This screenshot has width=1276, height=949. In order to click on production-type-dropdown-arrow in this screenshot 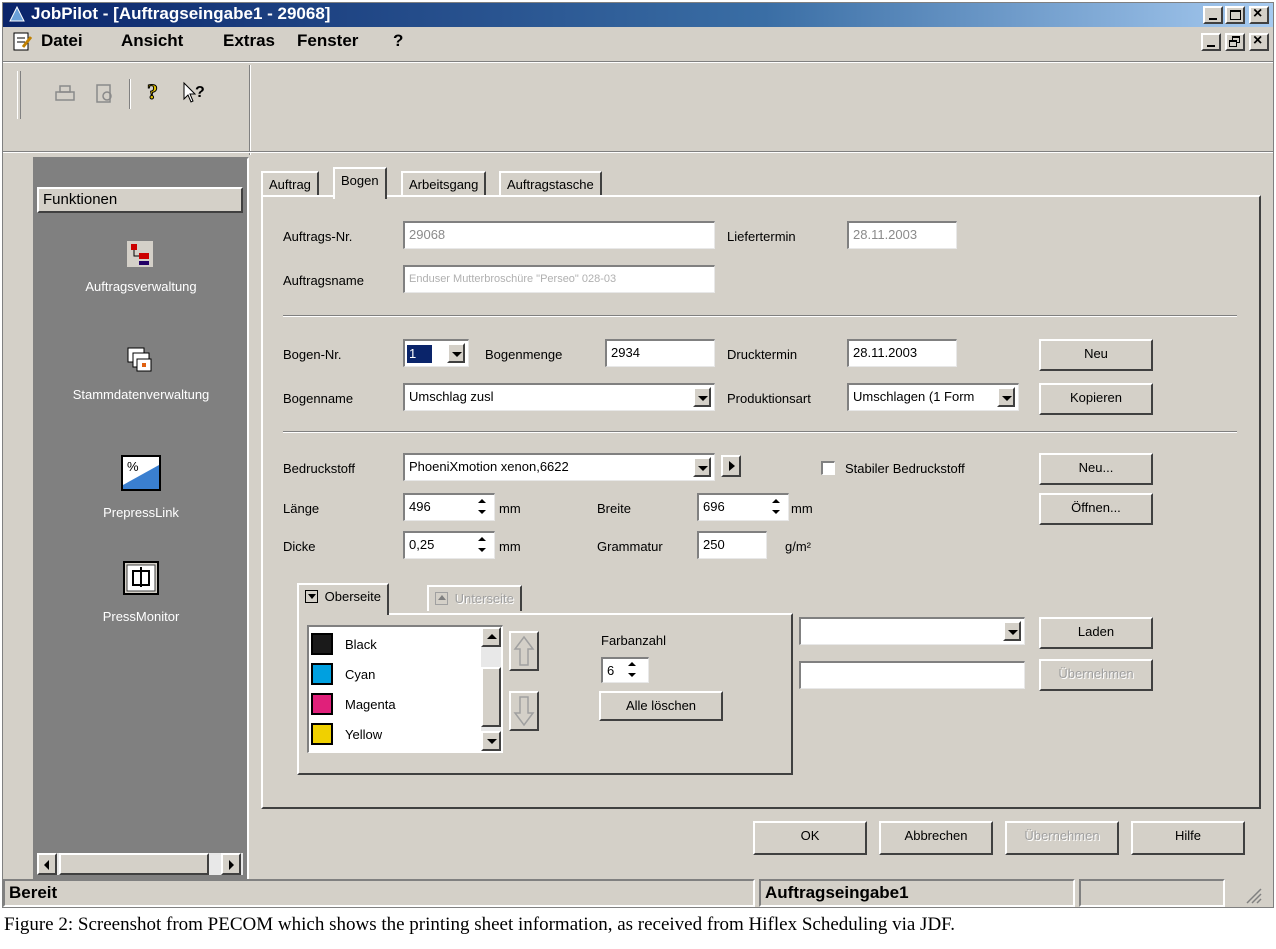, I will do `click(1006, 397)`.